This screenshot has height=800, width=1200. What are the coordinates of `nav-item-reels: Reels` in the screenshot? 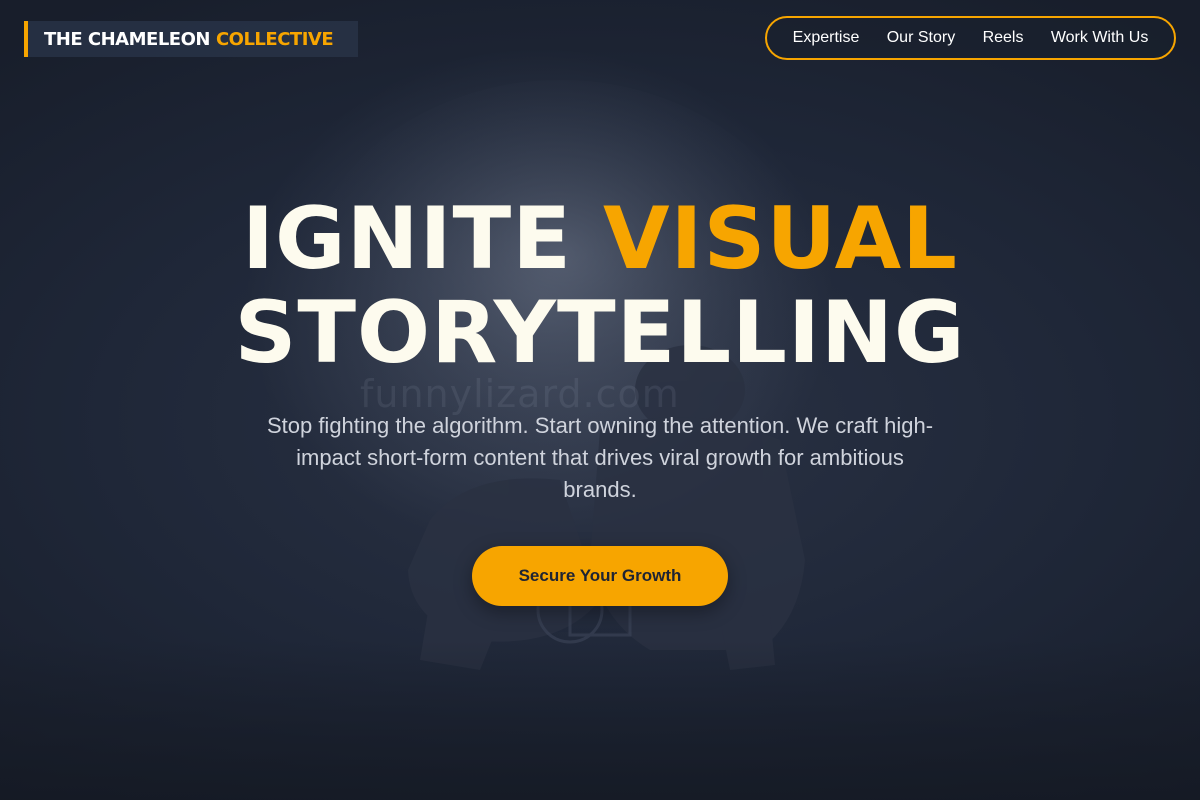 It's located at (1003, 38).